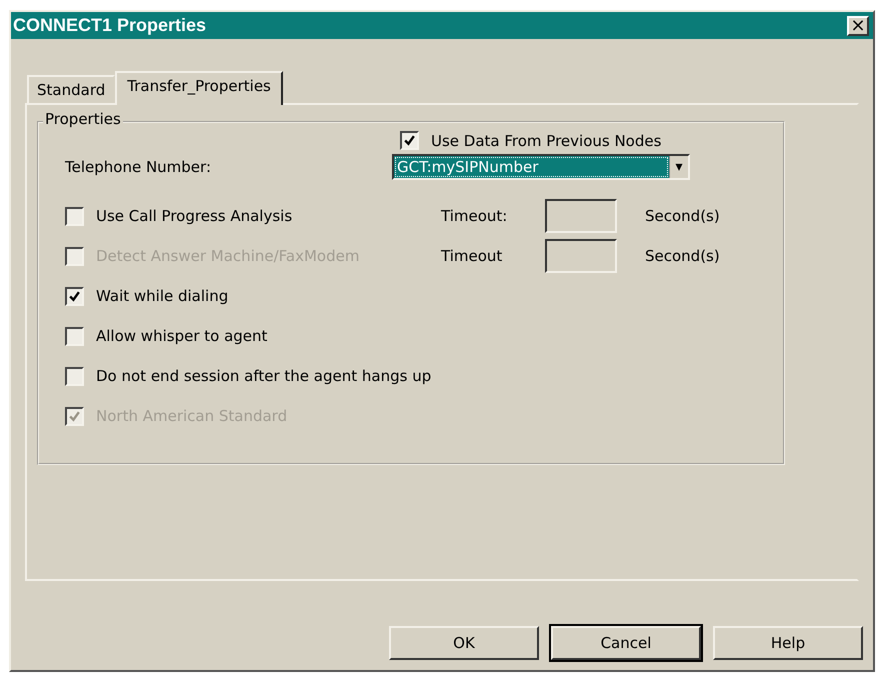 This screenshot has width=882, height=687. What do you see at coordinates (71, 89) in the screenshot?
I see `tab: Standard` at bounding box center [71, 89].